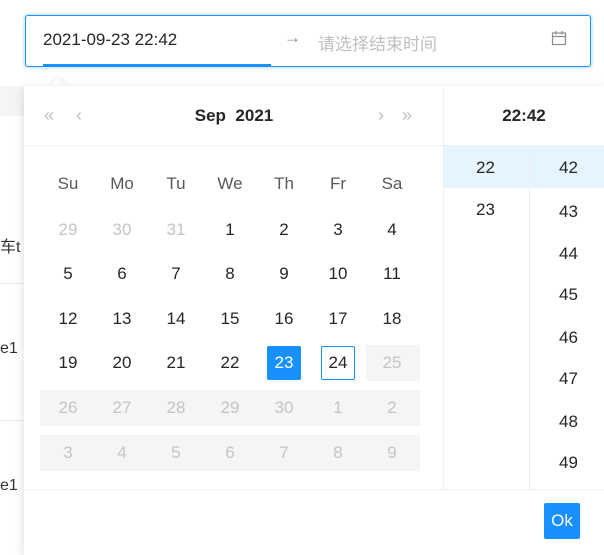 The image size is (604, 555). What do you see at coordinates (392, 362) in the screenshot?
I see `day-cell: 25` at bounding box center [392, 362].